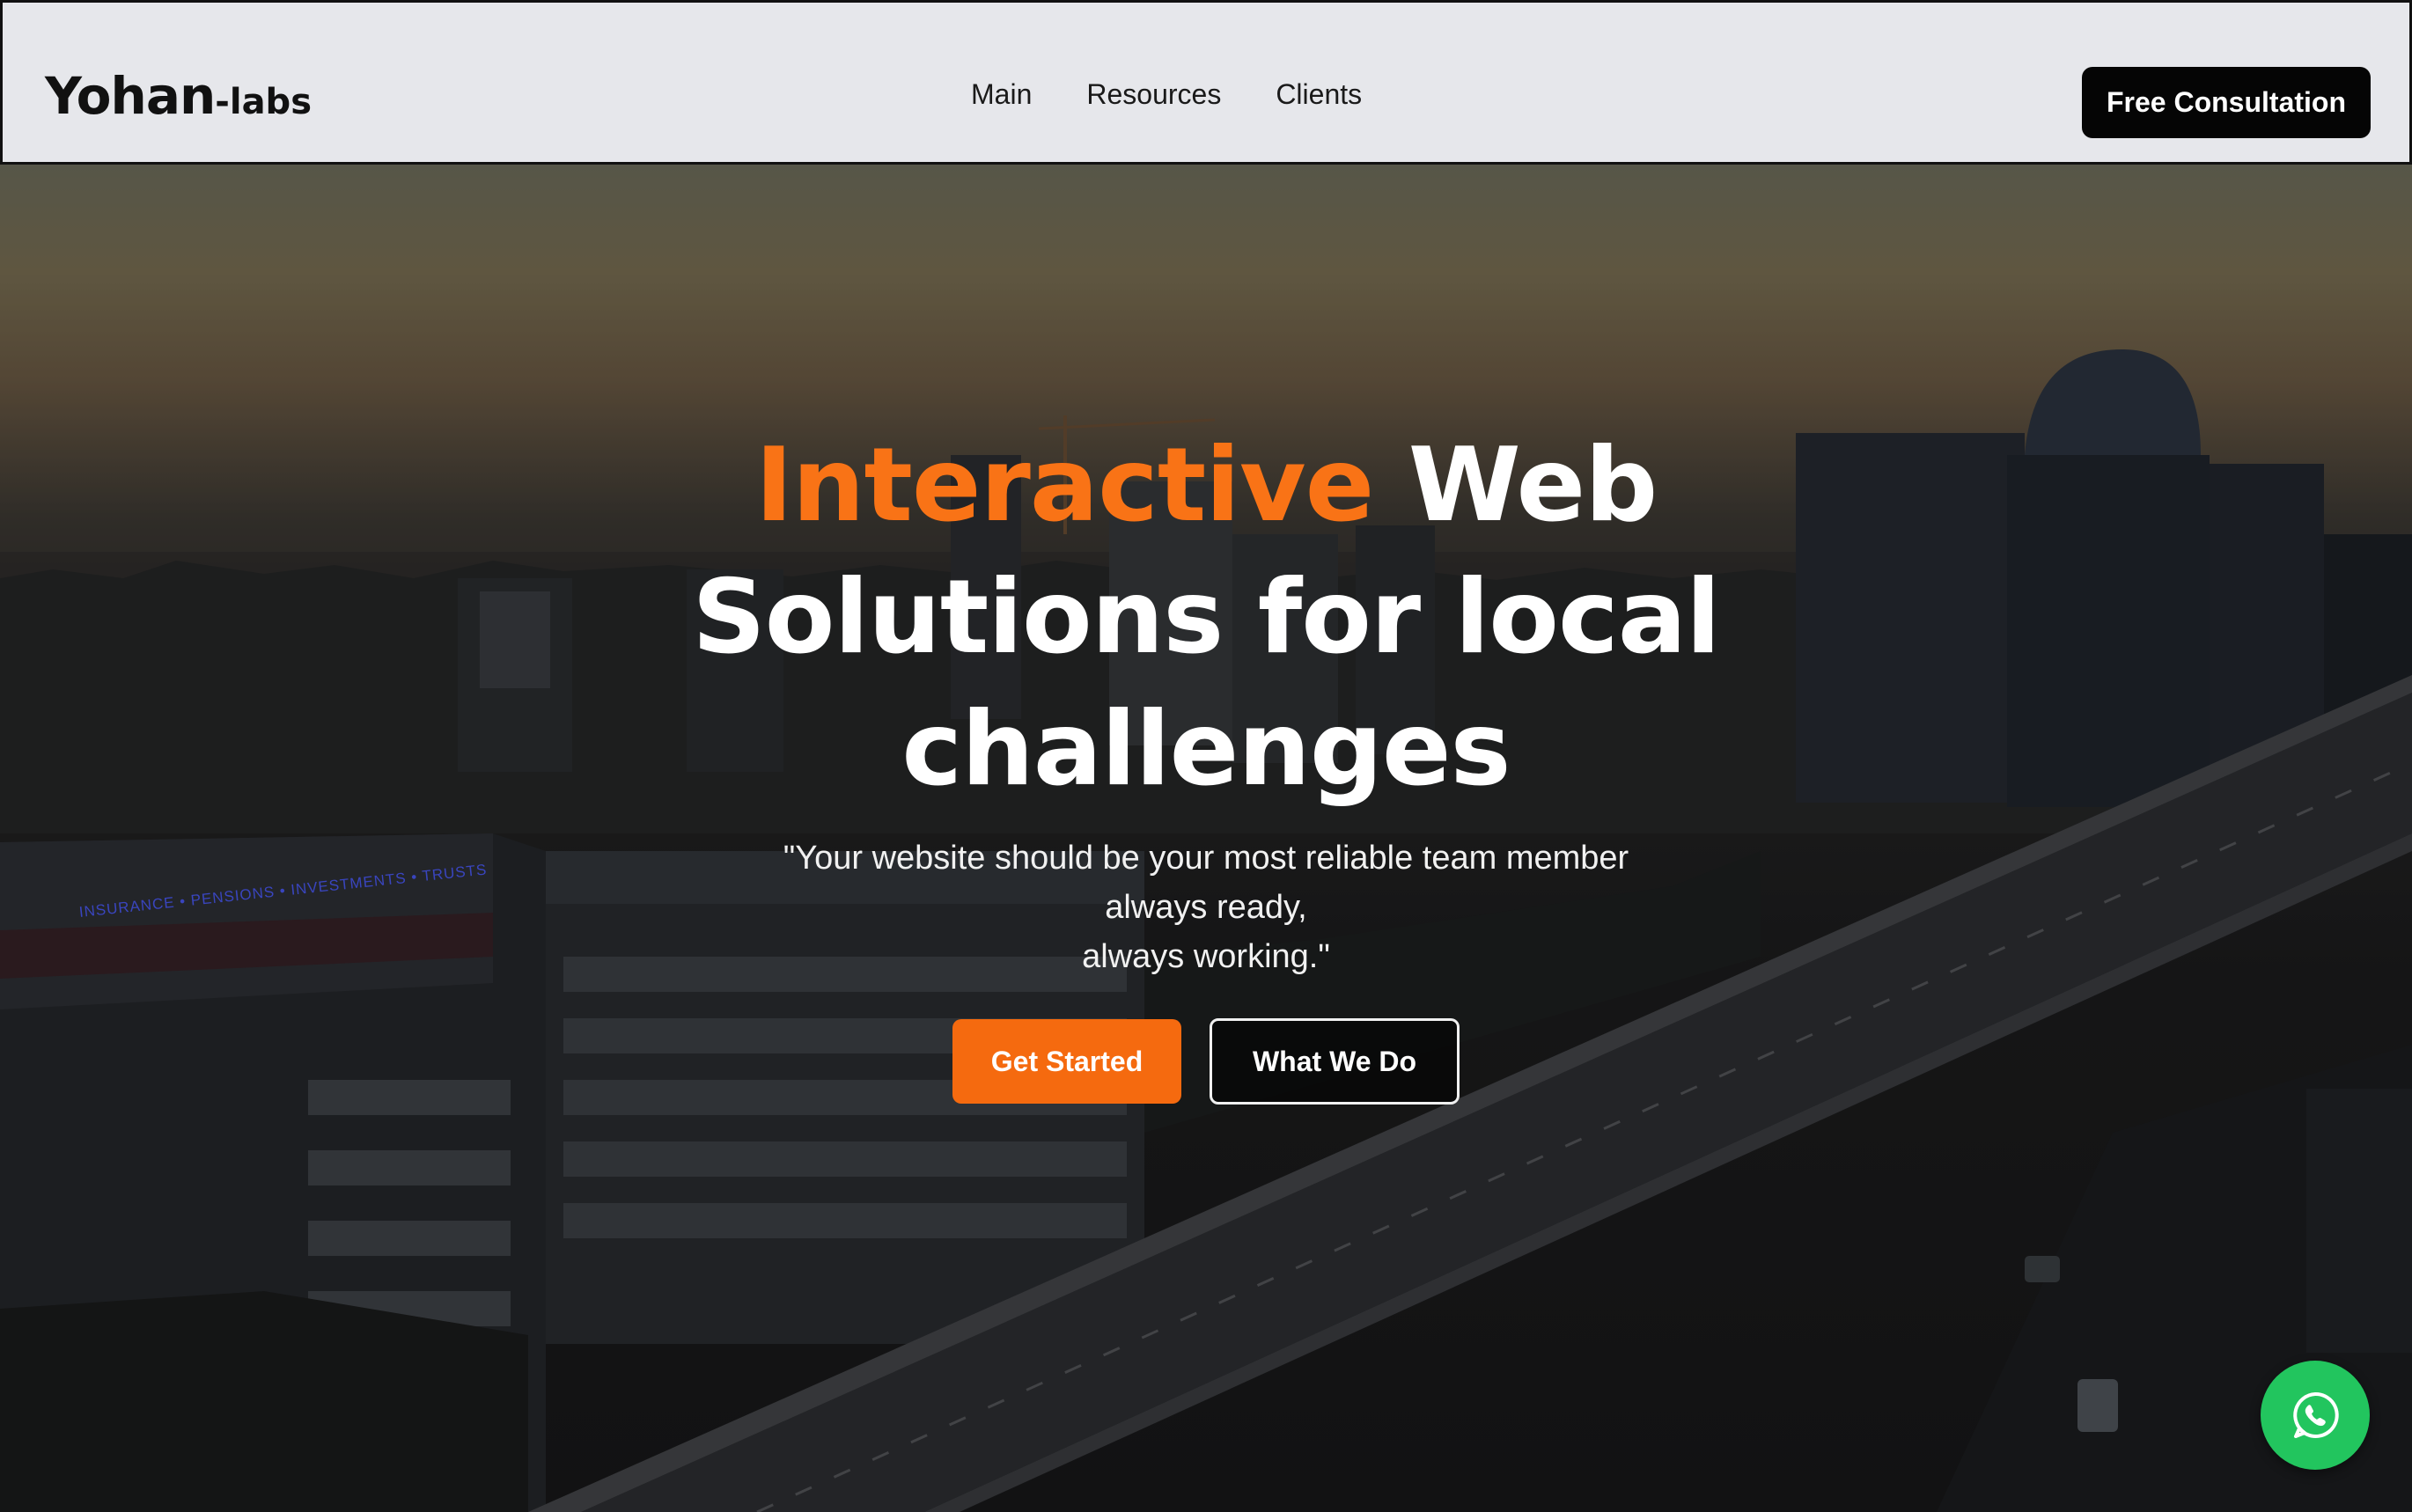 The height and width of the screenshot is (1512, 2412). Describe the element at coordinates (1002, 94) in the screenshot. I see `nav-link-main: Main` at that location.